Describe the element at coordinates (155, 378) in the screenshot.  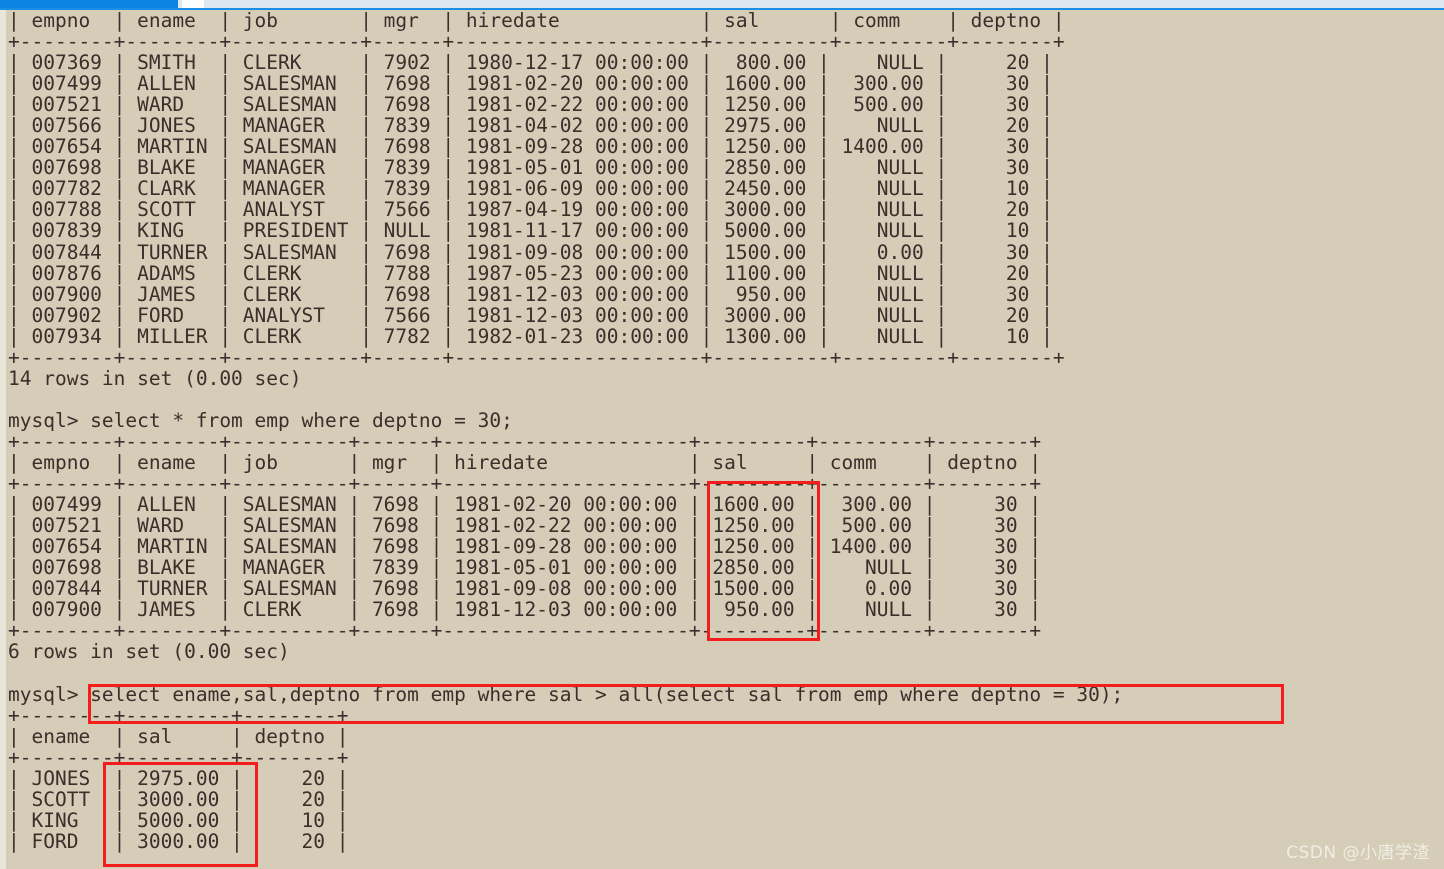
I see `terminal-line: 14 rows in set (0.00 sec)` at that location.